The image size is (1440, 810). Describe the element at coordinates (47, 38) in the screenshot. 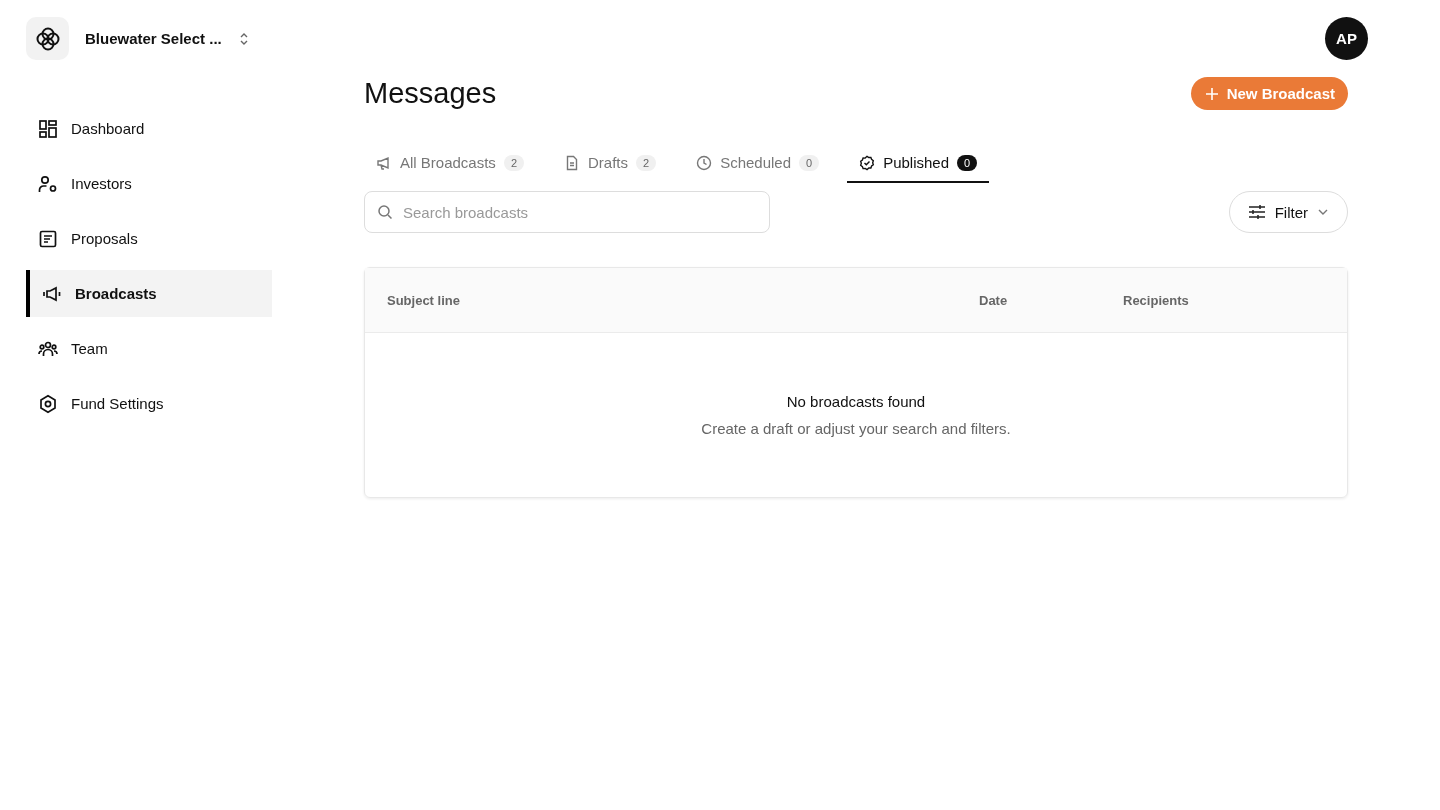

I see `logo` at that location.